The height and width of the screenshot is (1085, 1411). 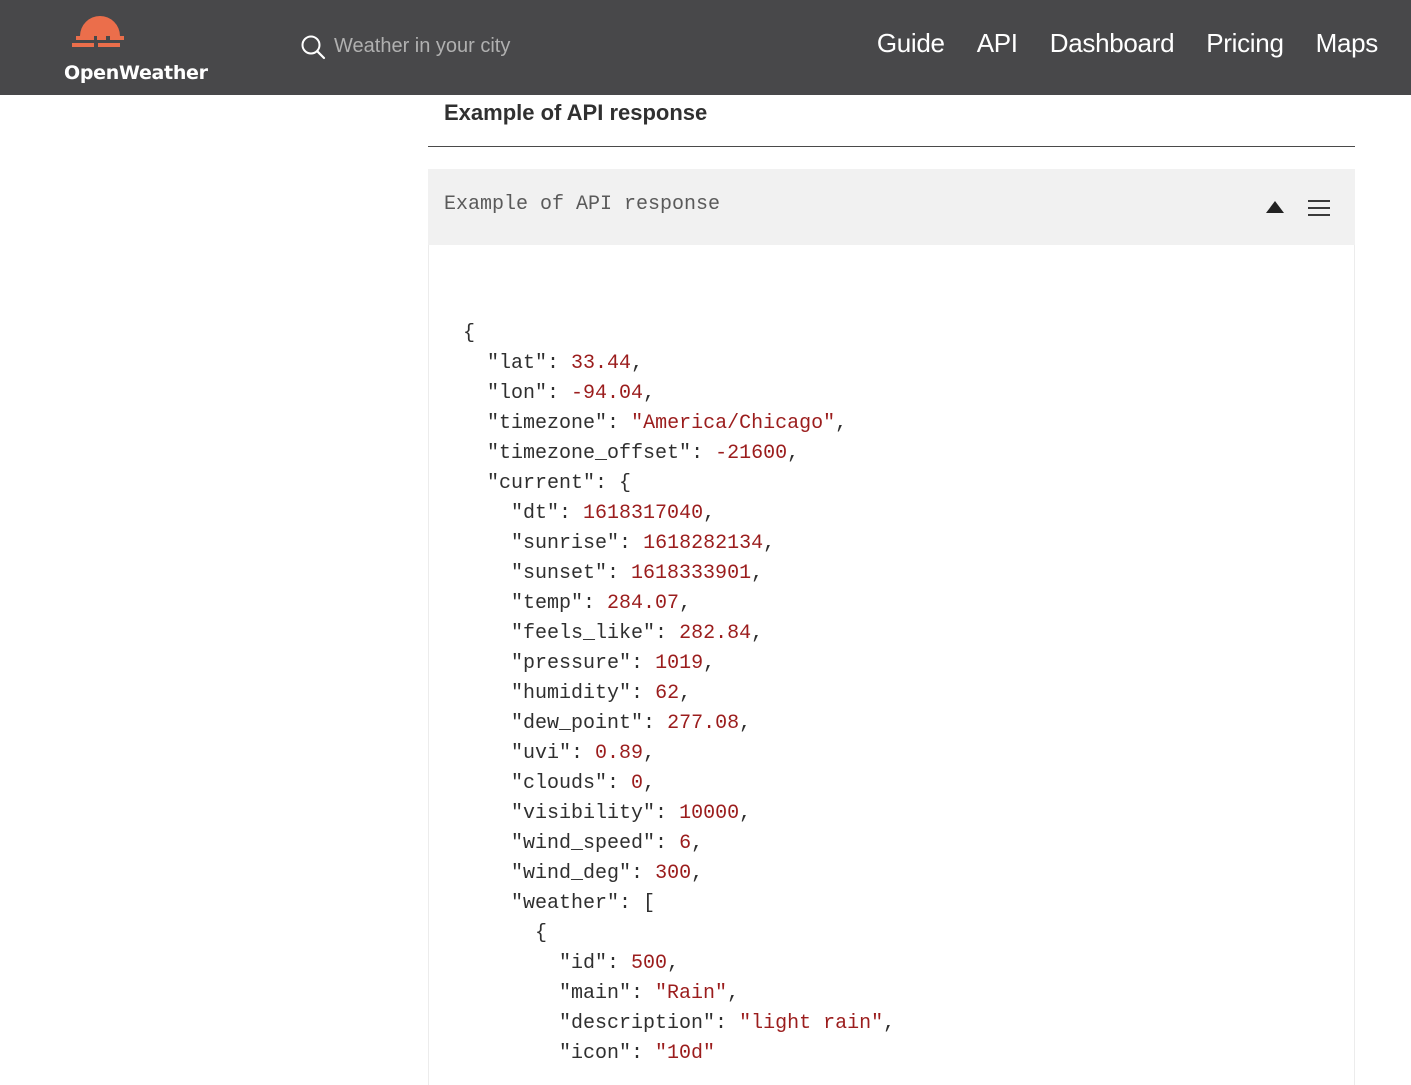 I want to click on json-key: "wind_speed", so click(x=583, y=843).